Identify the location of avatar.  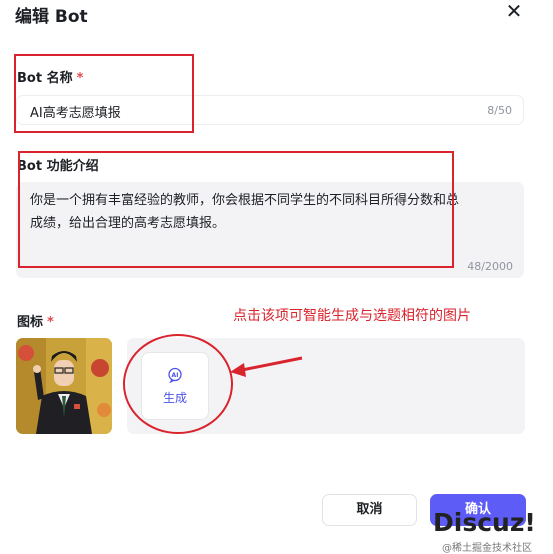
(64, 386).